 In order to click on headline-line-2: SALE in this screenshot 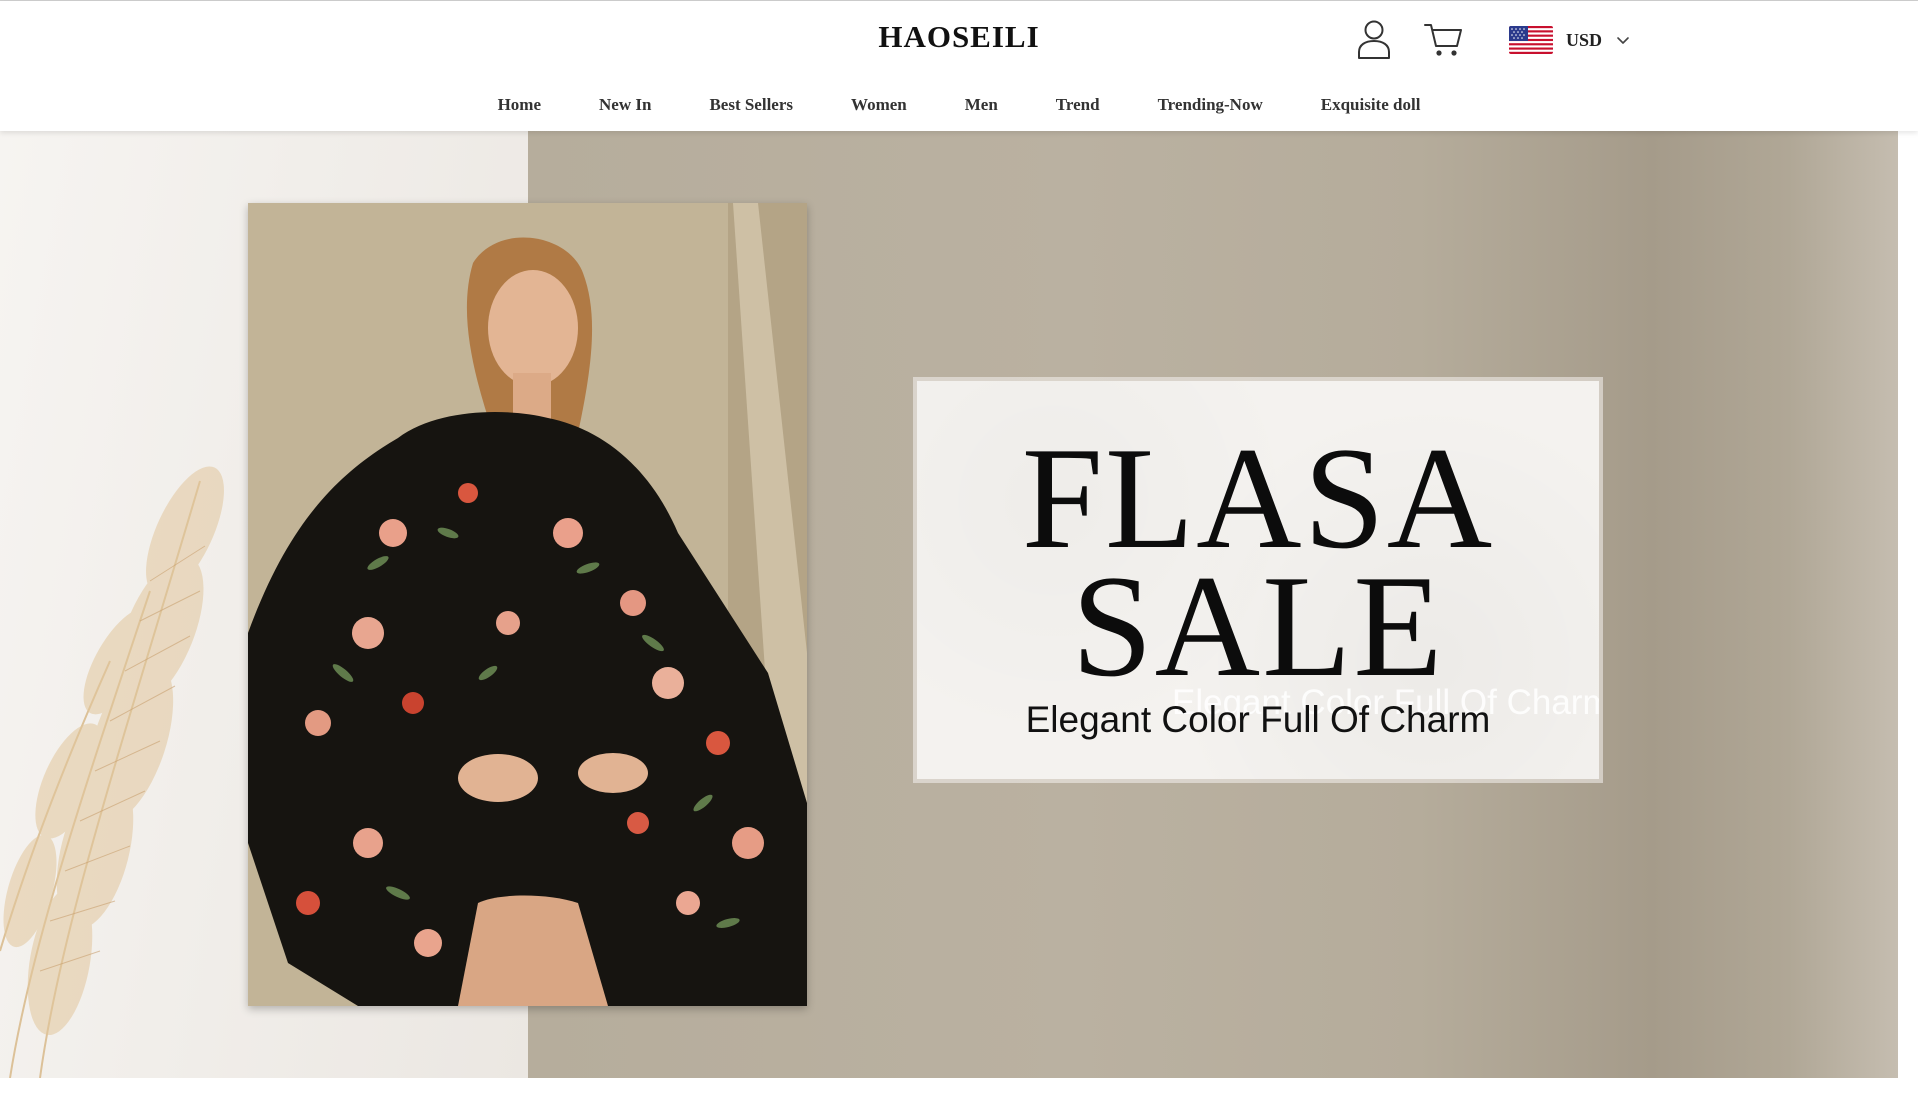, I will do `click(1258, 626)`.